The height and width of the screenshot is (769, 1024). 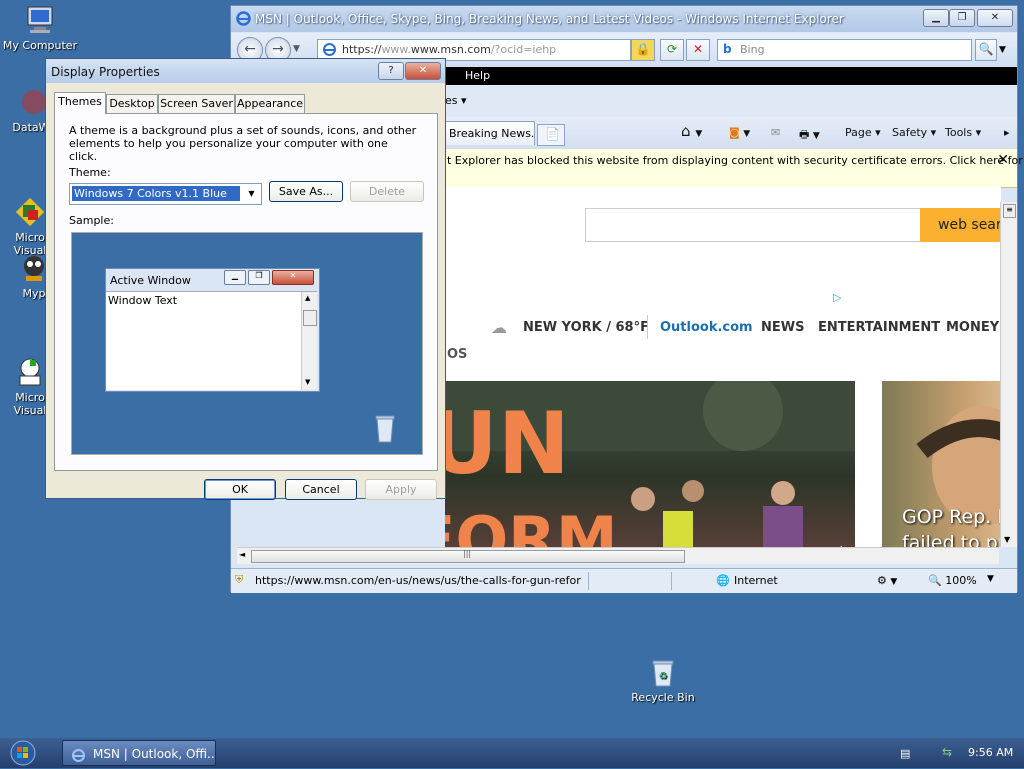 What do you see at coordinates (321, 489) in the screenshot?
I see `cancel-button: Cancel` at bounding box center [321, 489].